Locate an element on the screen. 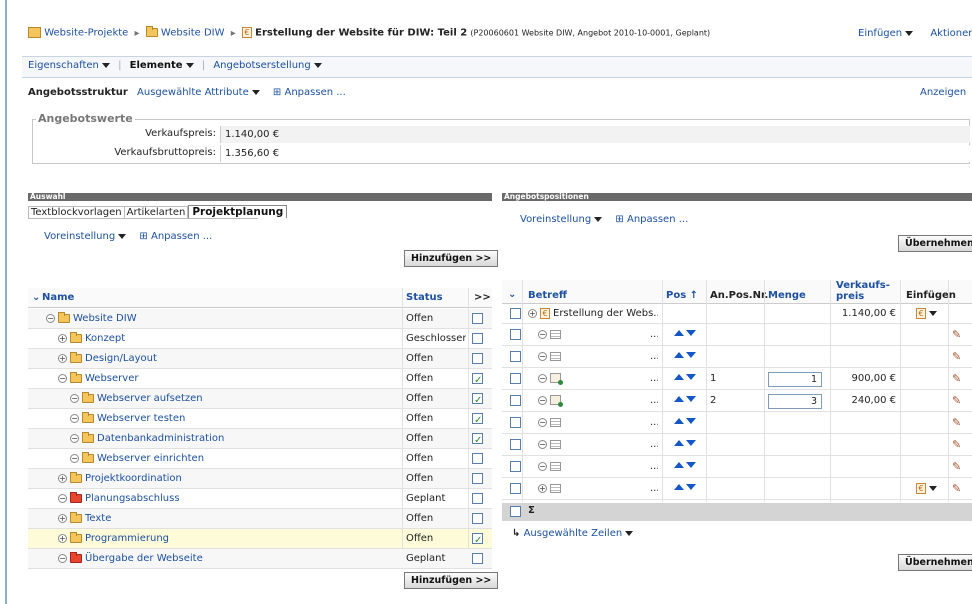 This screenshot has height=604, width=972. col-qty: Menge is located at coordinates (787, 295).